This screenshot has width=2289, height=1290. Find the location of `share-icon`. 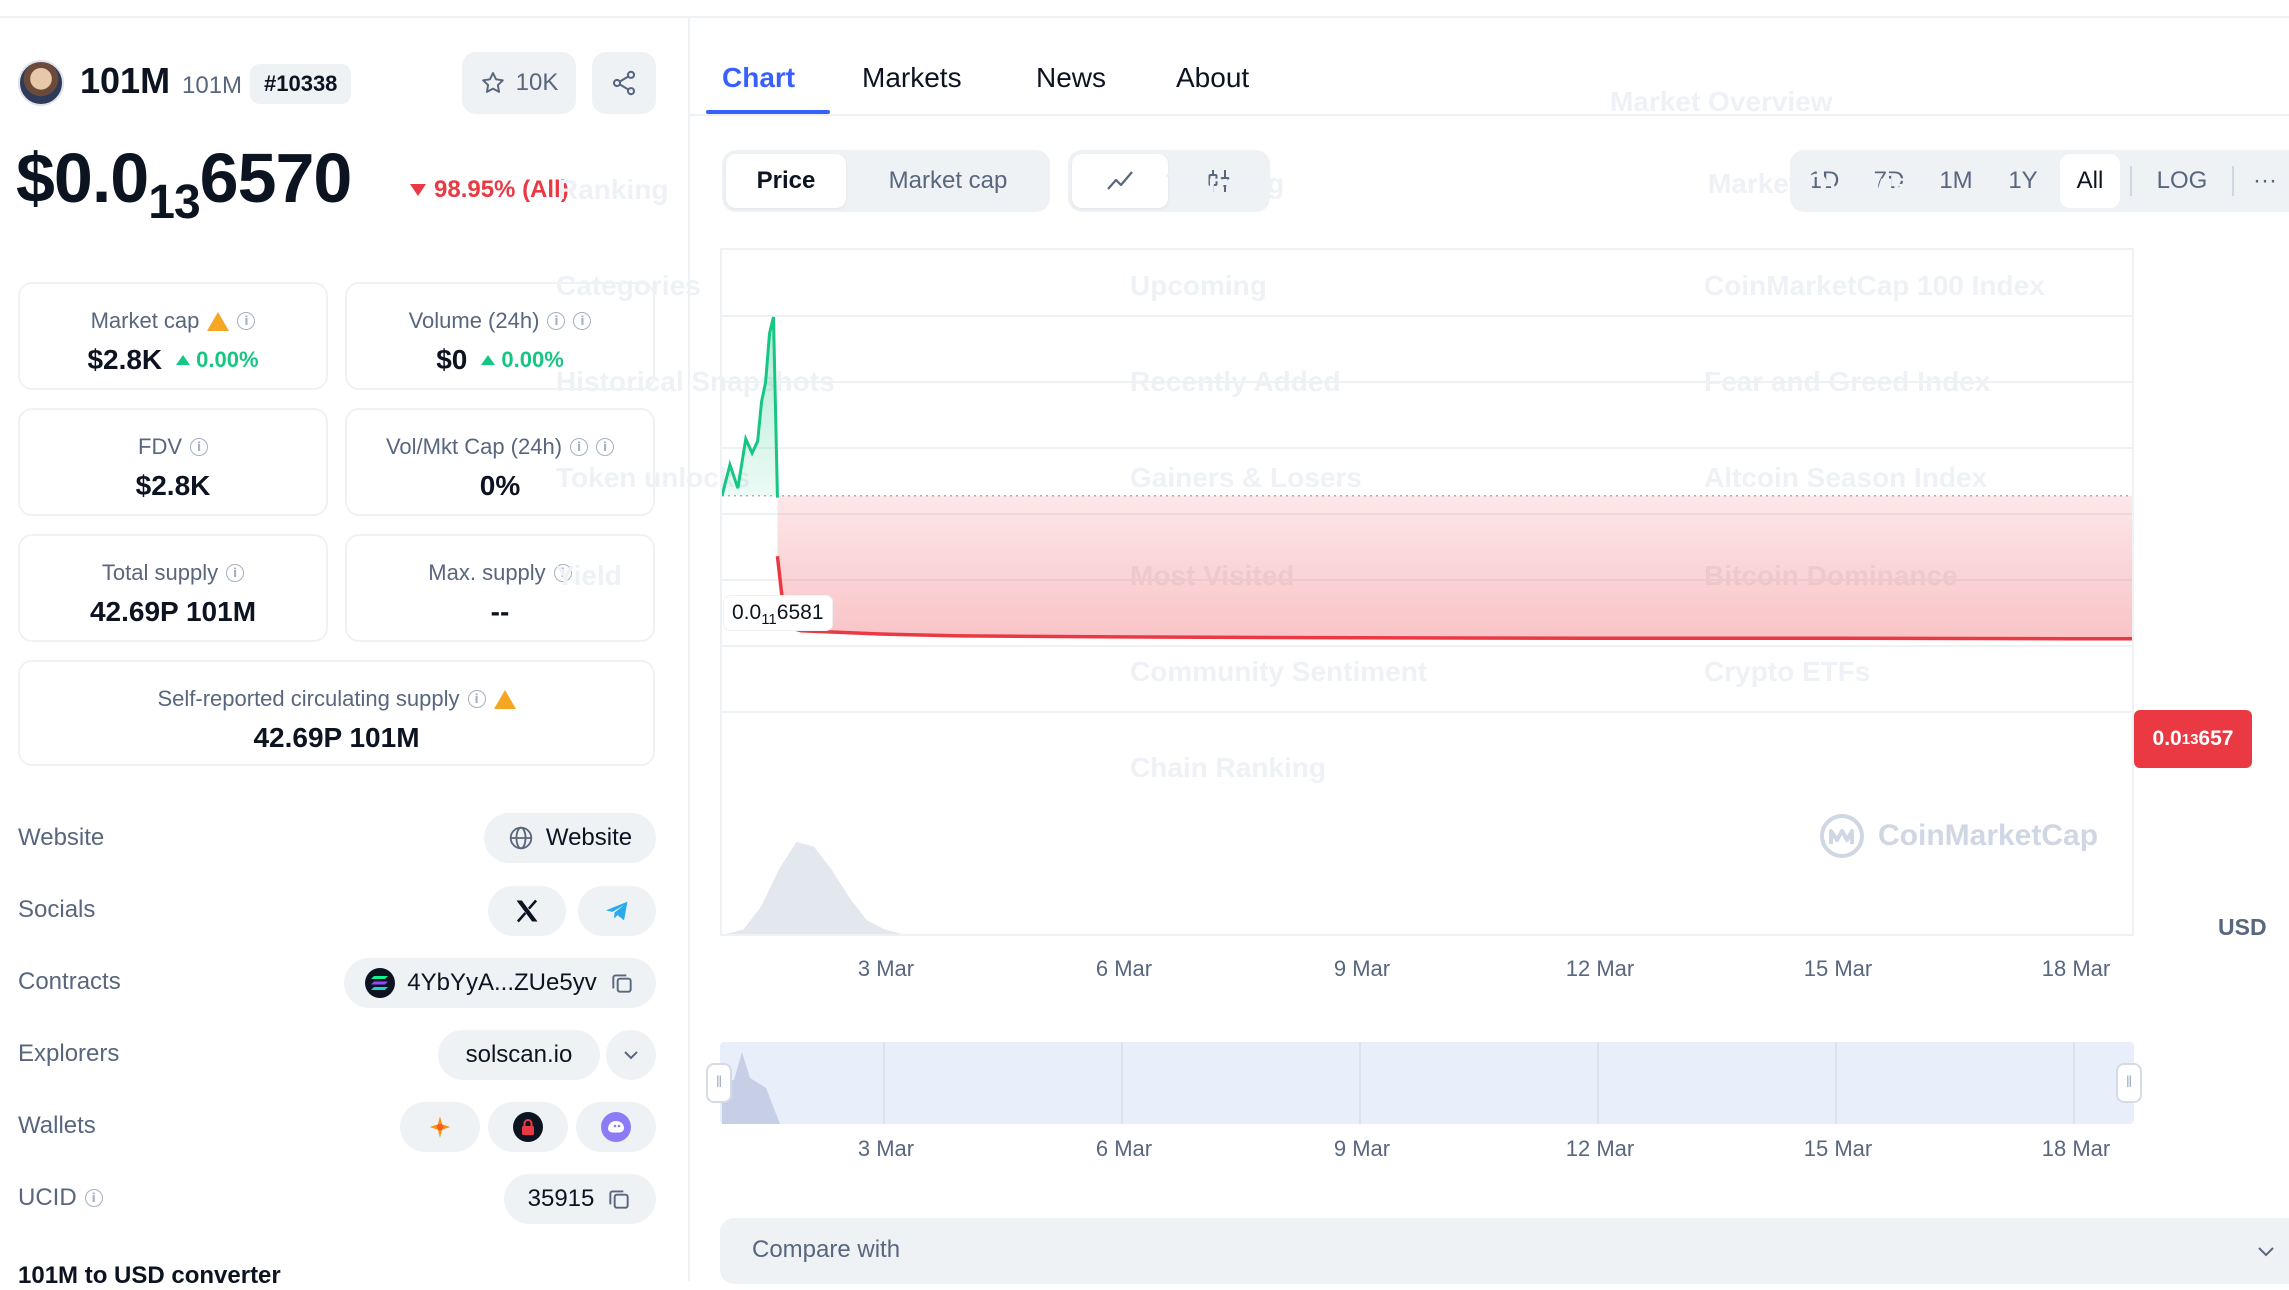

share-icon is located at coordinates (624, 83).